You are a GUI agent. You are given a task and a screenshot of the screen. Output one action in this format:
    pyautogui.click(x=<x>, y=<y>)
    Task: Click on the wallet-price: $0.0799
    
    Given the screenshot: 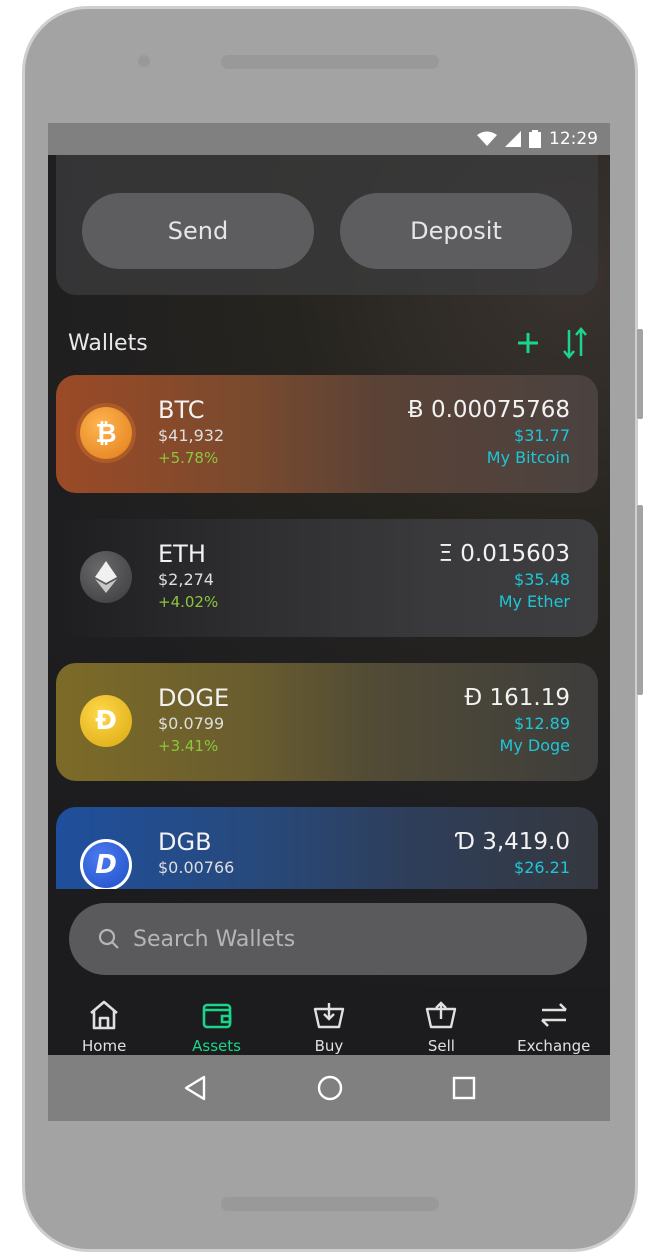 What is the action you would take?
    pyautogui.click(x=191, y=723)
    